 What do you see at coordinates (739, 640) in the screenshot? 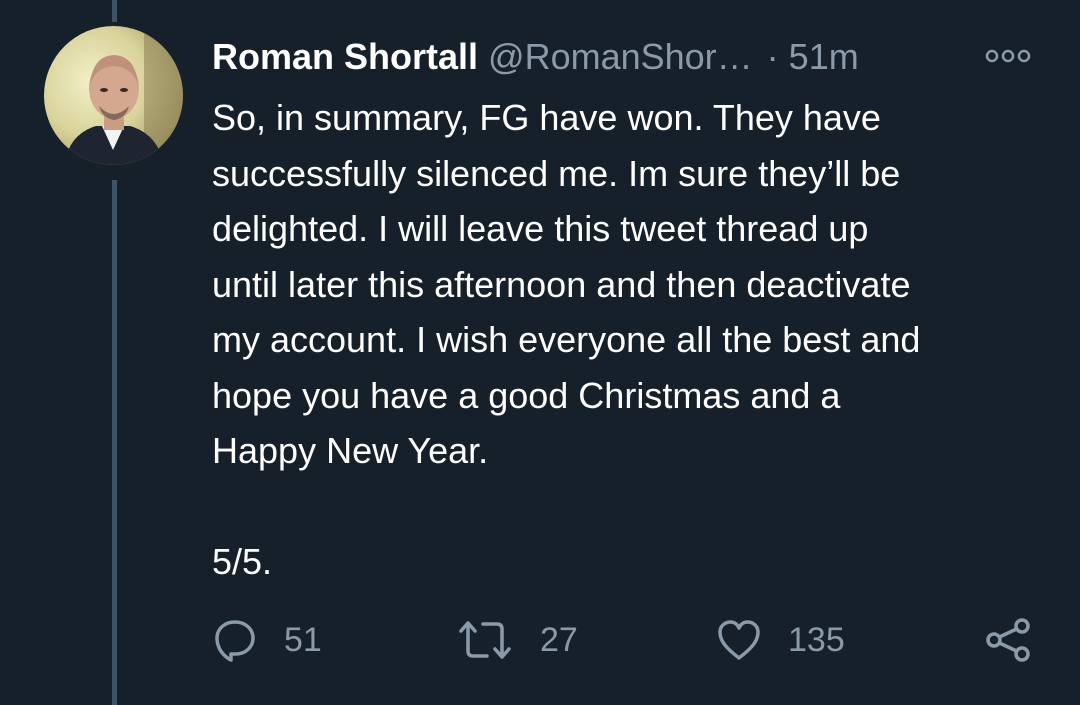
I see `heart-icon` at bounding box center [739, 640].